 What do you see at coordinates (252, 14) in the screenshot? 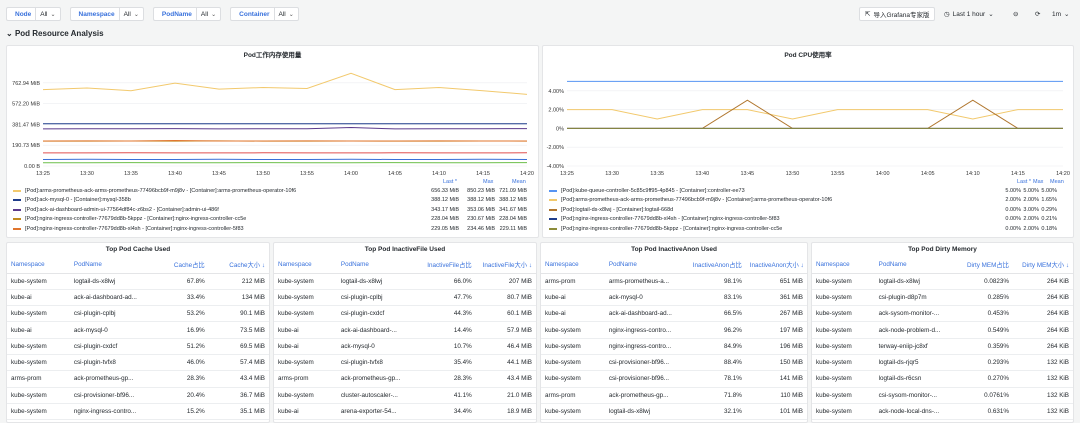
I see `container-variable-label: Container` at bounding box center [252, 14].